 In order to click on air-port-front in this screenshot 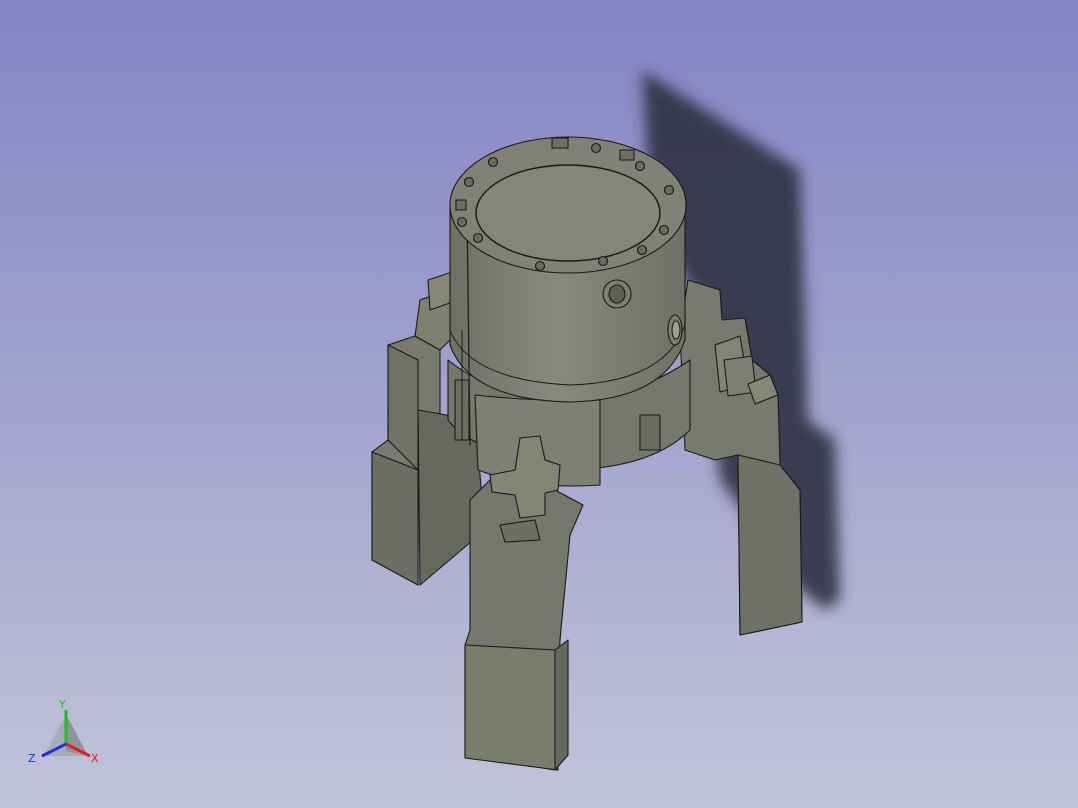, I will do `click(617, 294)`.